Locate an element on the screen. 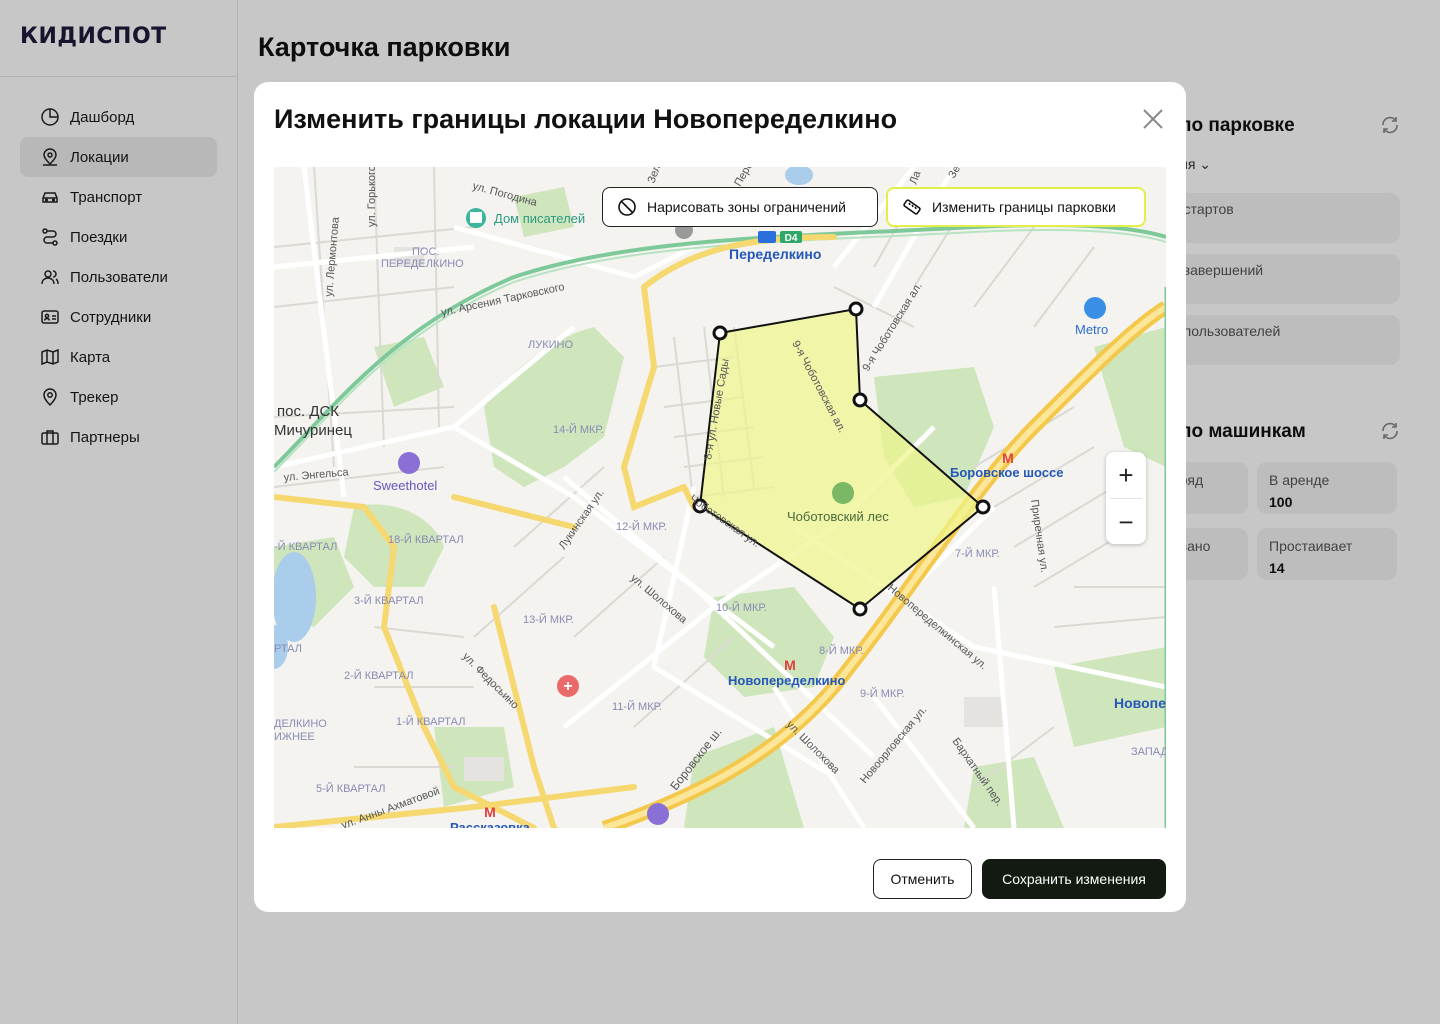 This screenshot has width=1440, height=1024. map-label: 9-Й МКР. is located at coordinates (882, 693).